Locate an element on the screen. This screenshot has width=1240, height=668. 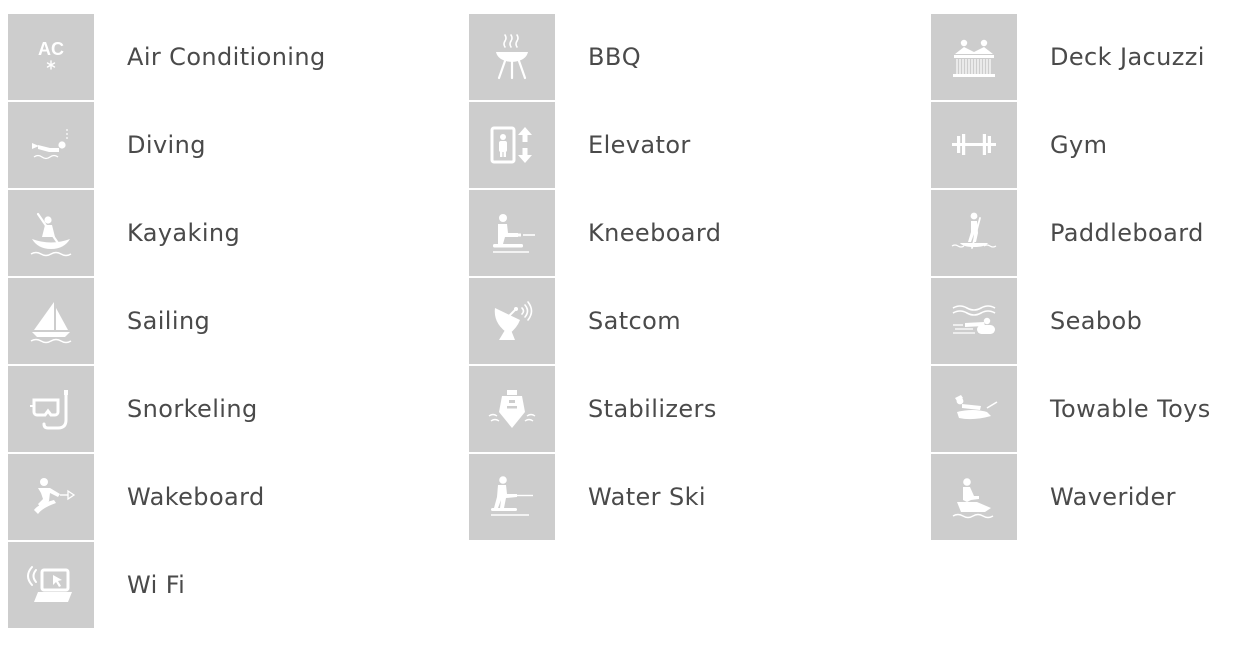
boat-stabilizer-icon is located at coordinates (512, 409).